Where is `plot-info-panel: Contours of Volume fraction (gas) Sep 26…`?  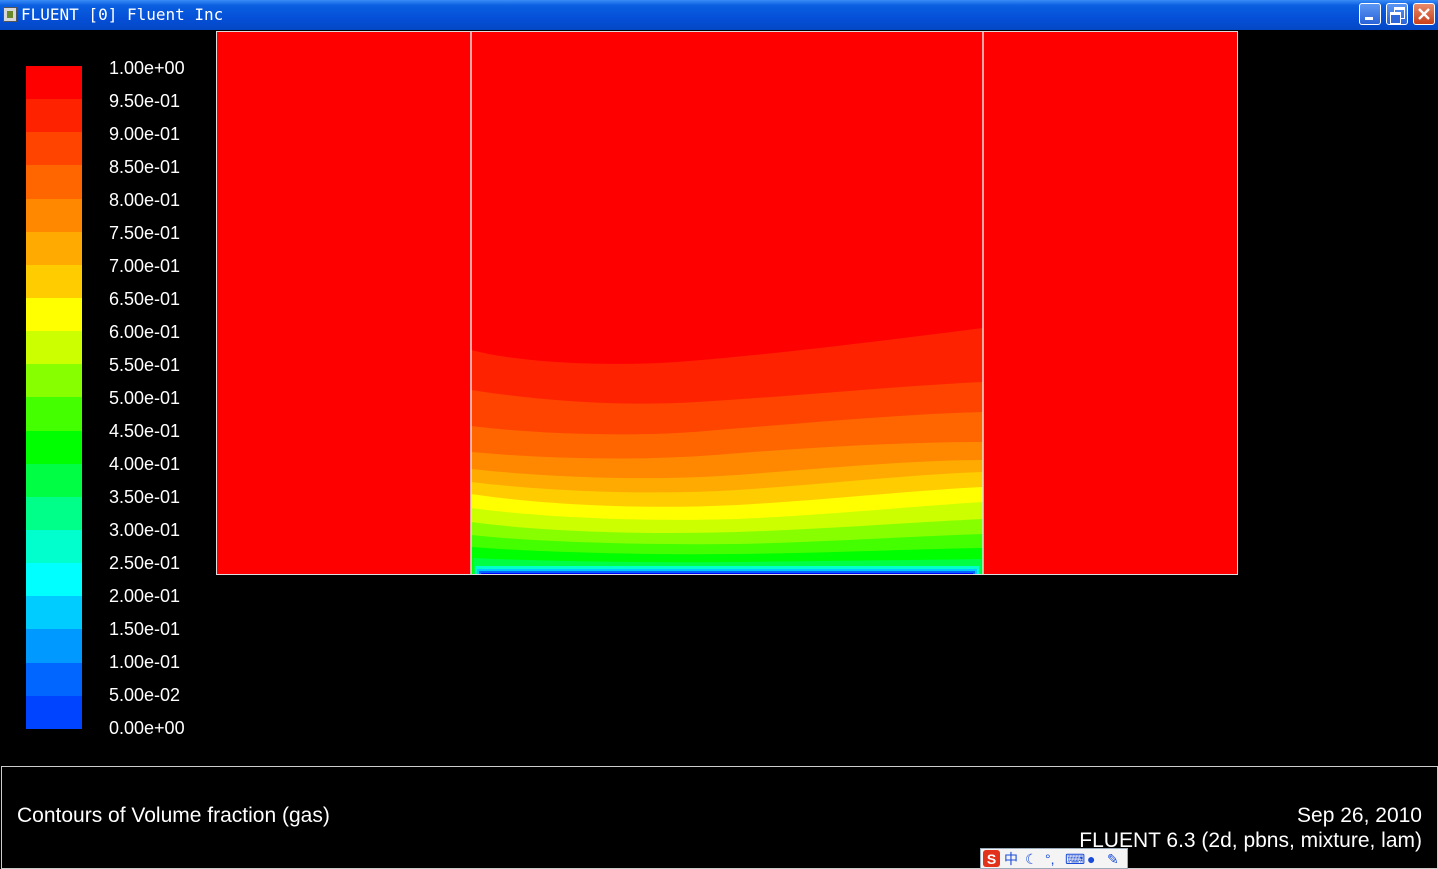 plot-info-panel: Contours of Volume fraction (gas) Sep 26… is located at coordinates (719, 817).